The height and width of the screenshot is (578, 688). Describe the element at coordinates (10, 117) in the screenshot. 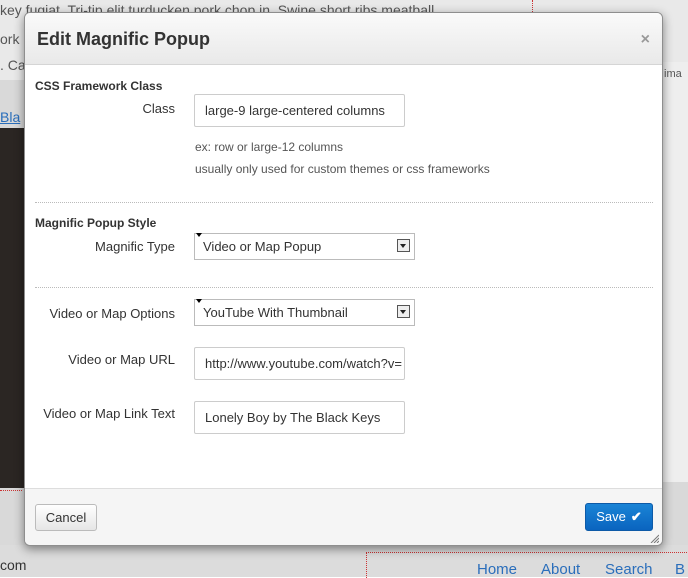

I see `background-link: Bla` at that location.